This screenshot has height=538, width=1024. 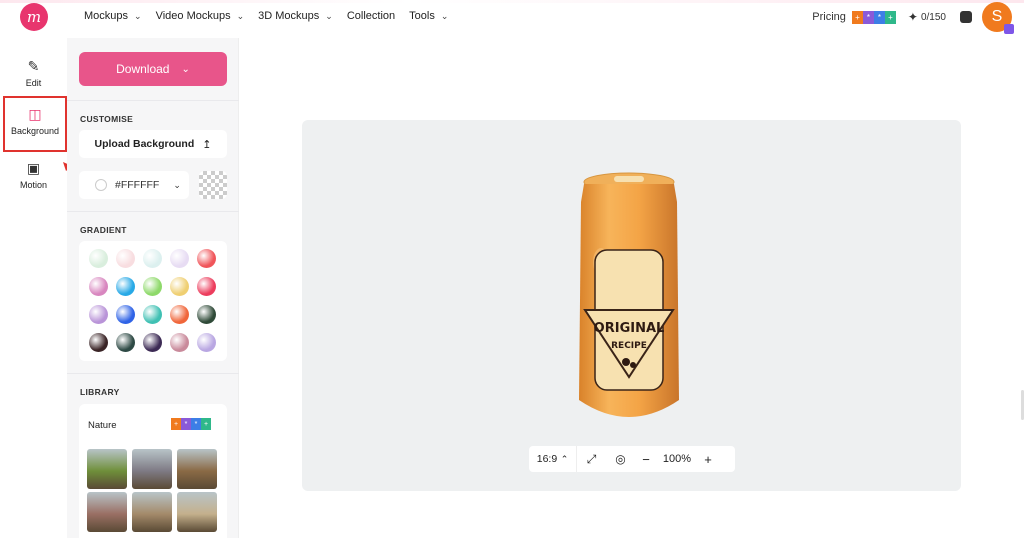 What do you see at coordinates (213, 185) in the screenshot?
I see `transparent-background-button` at bounding box center [213, 185].